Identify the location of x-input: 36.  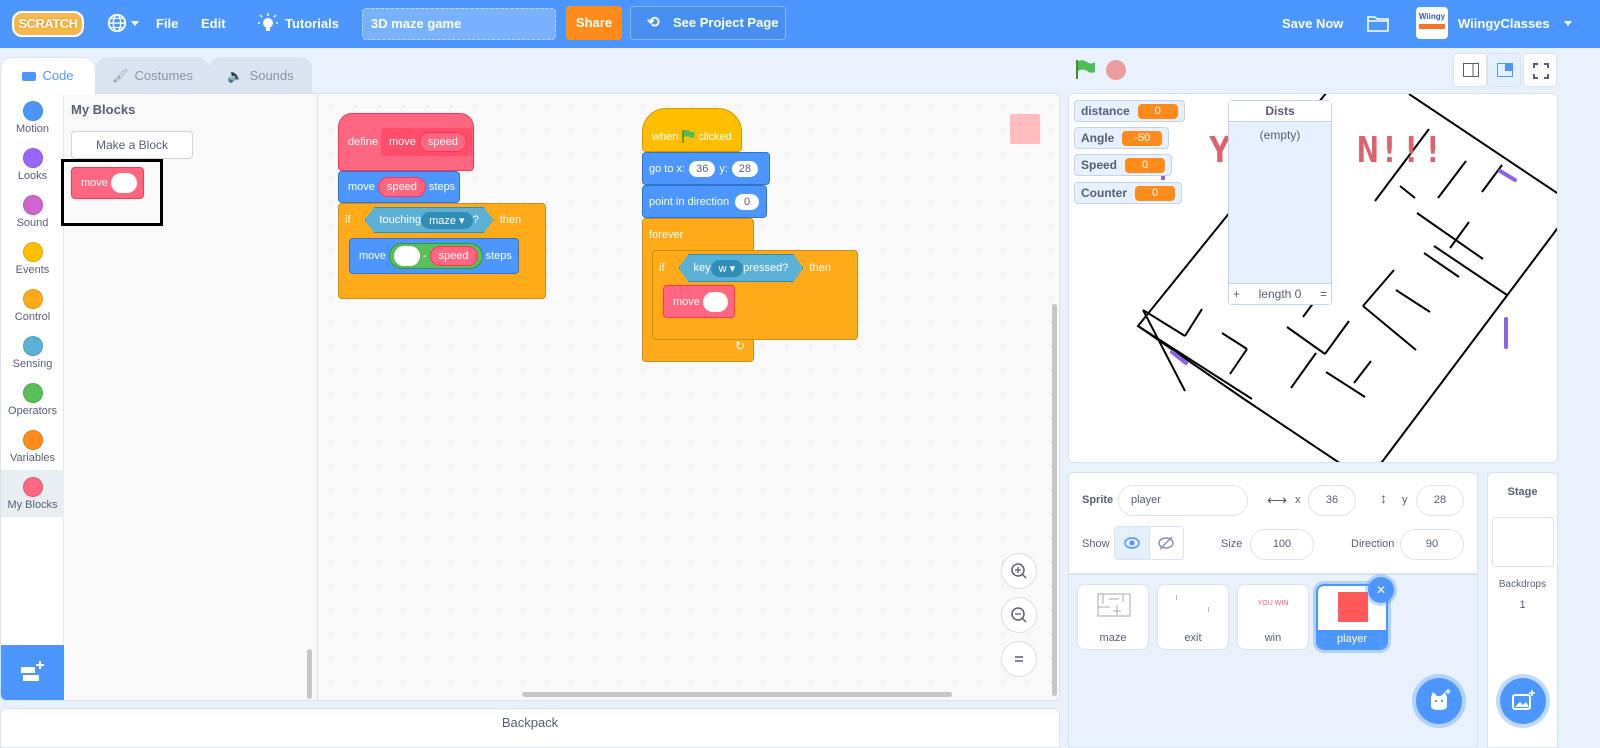
(702, 168).